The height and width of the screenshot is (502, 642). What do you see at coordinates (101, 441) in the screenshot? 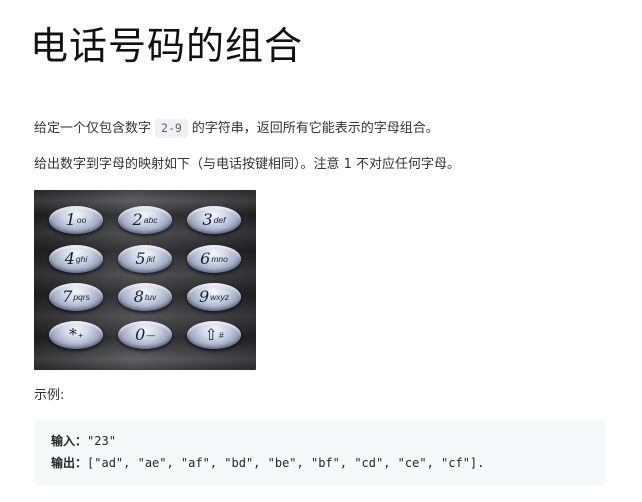
I see `input-value: "23"` at bounding box center [101, 441].